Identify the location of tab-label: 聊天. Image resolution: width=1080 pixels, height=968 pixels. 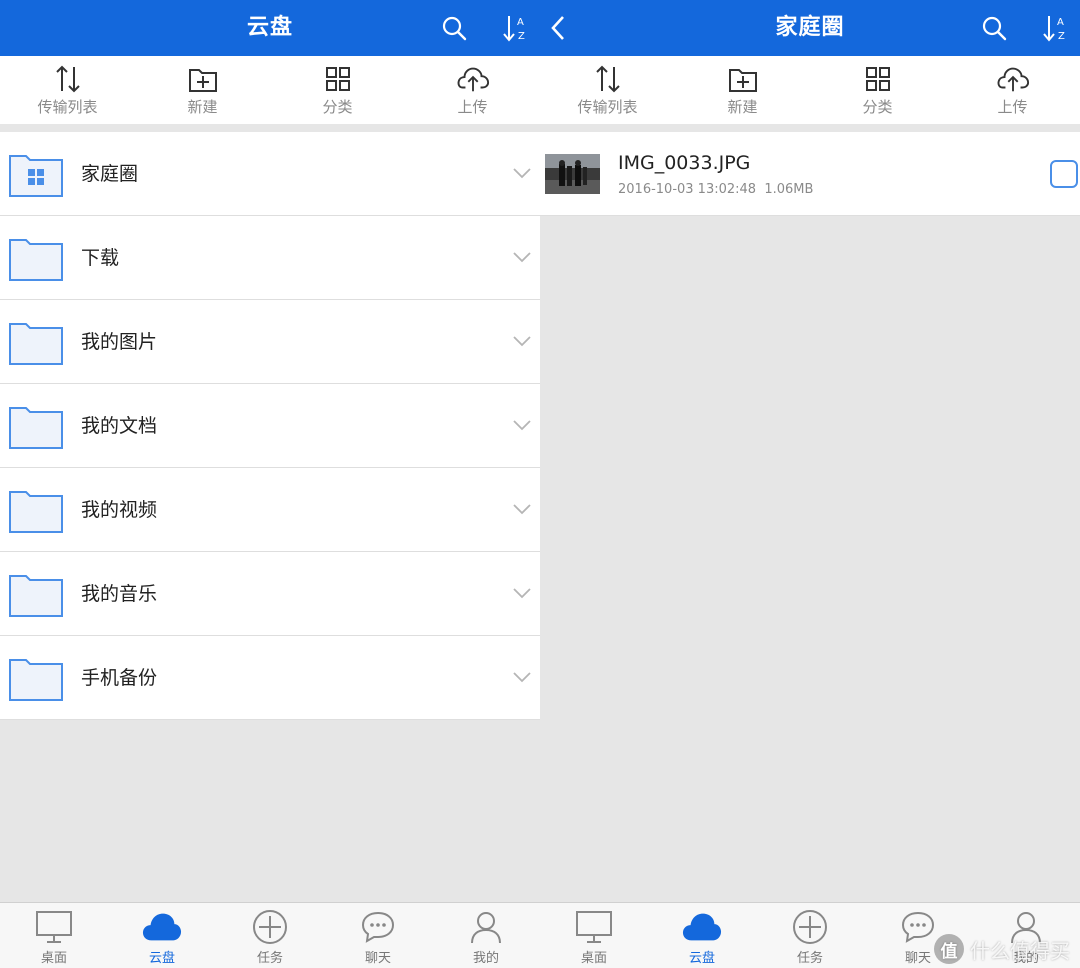
(917, 958).